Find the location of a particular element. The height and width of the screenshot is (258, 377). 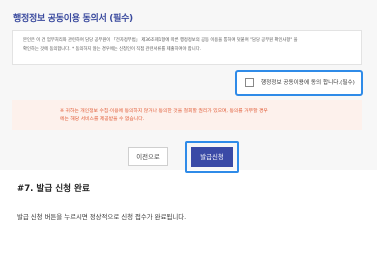

form-title: 행정정보 공동이용 동의서 (필수) is located at coordinates (73, 19).